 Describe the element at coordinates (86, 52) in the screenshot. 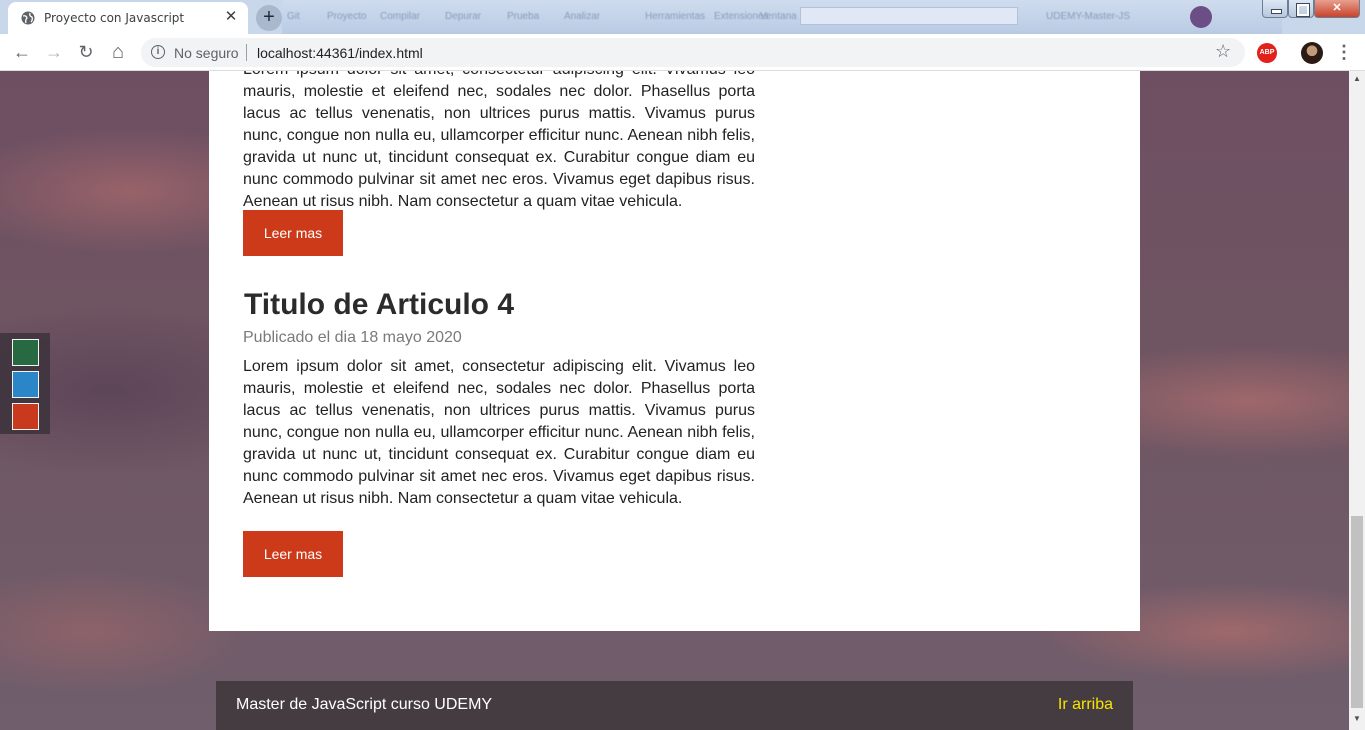

I see `reload-icon: ↻` at that location.